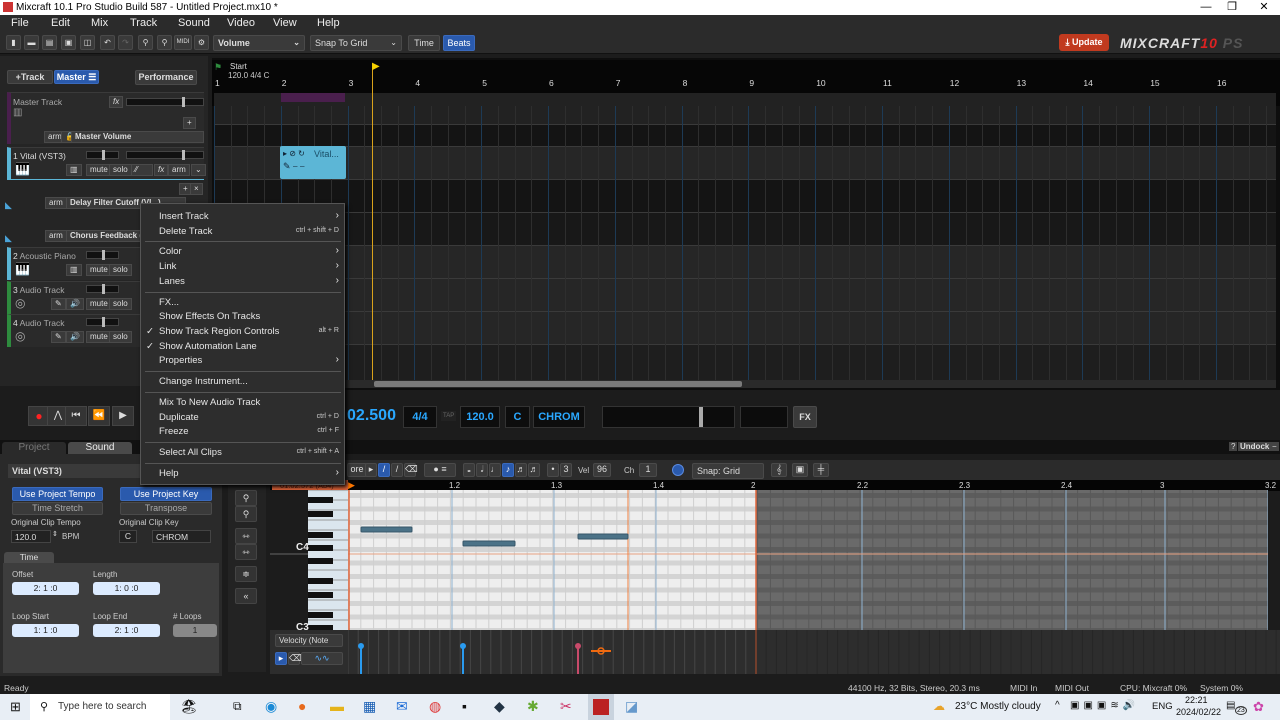  Describe the element at coordinates (181, 536) in the screenshot. I see `scale-select: CHROM` at that location.